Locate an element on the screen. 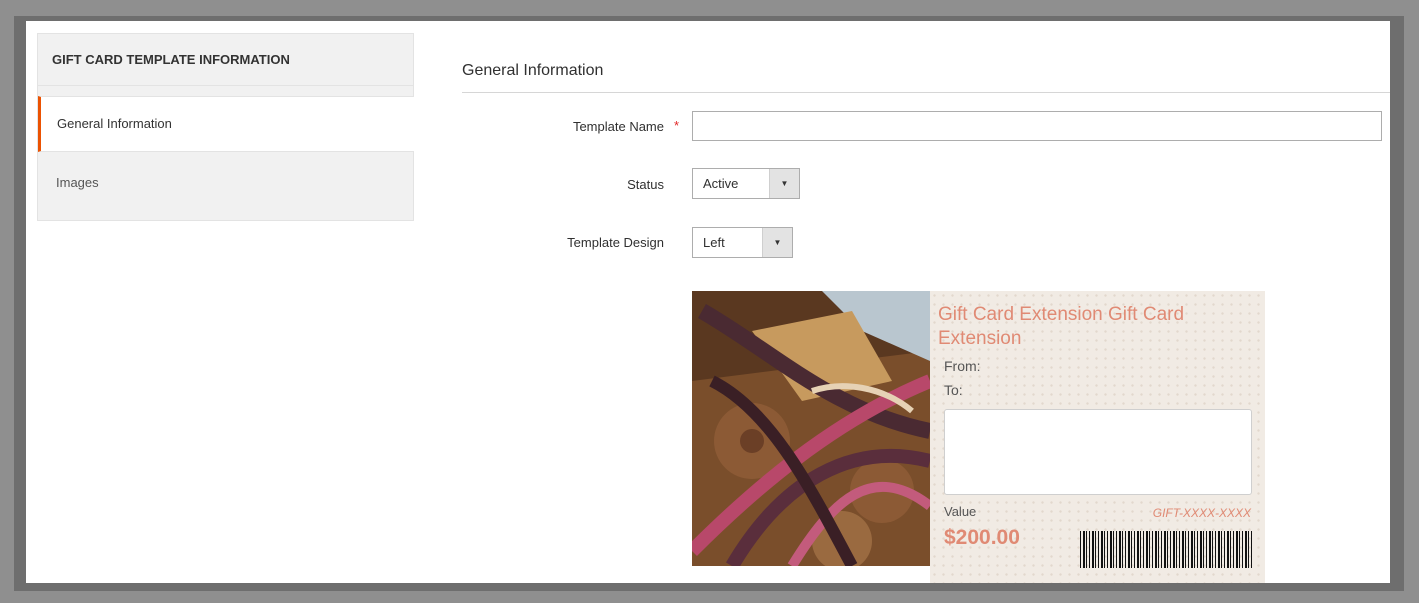 Image resolution: width=1419 pixels, height=603 pixels. gift-code: GIFT-XXXX-XXXX is located at coordinates (1201, 513).